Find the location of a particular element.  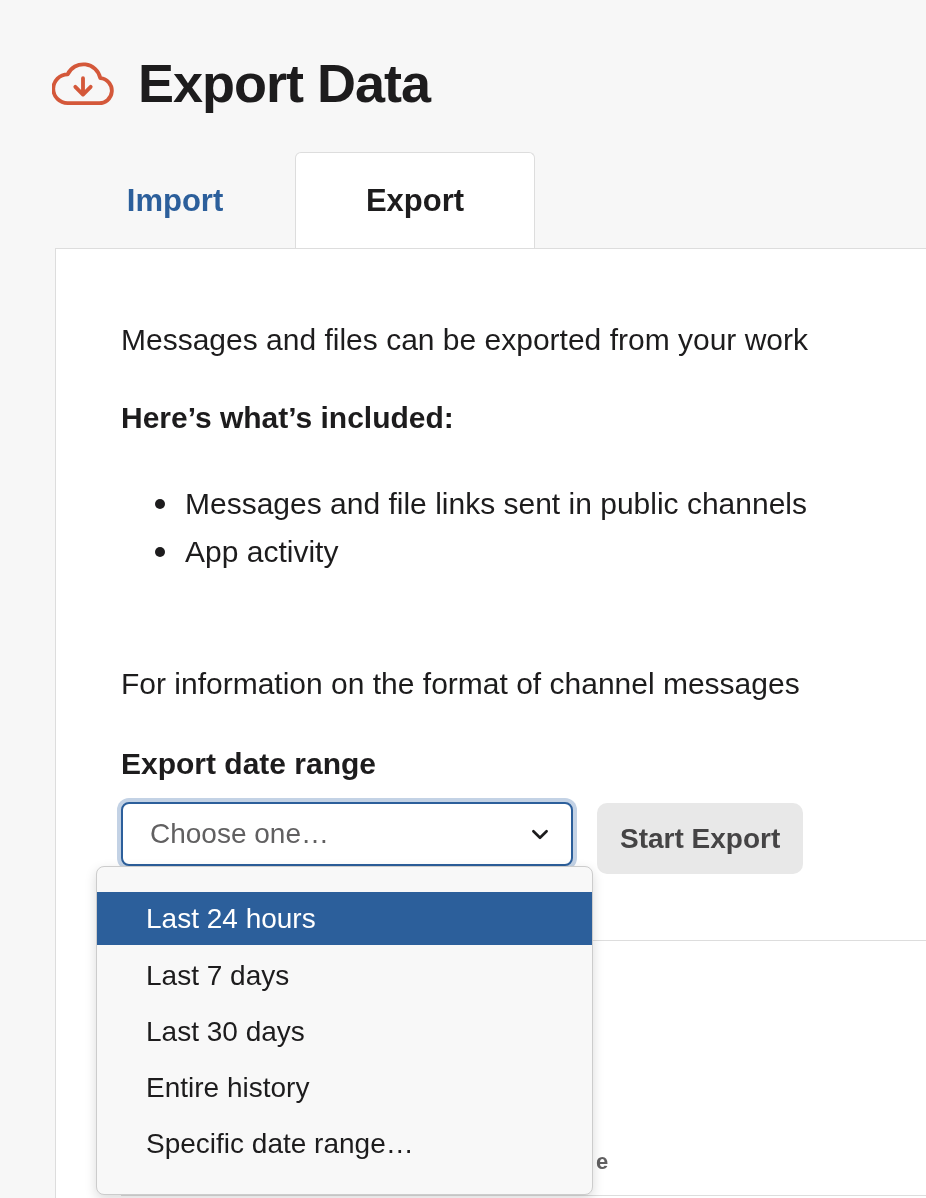

start-export-button: Start Export is located at coordinates (700, 838).